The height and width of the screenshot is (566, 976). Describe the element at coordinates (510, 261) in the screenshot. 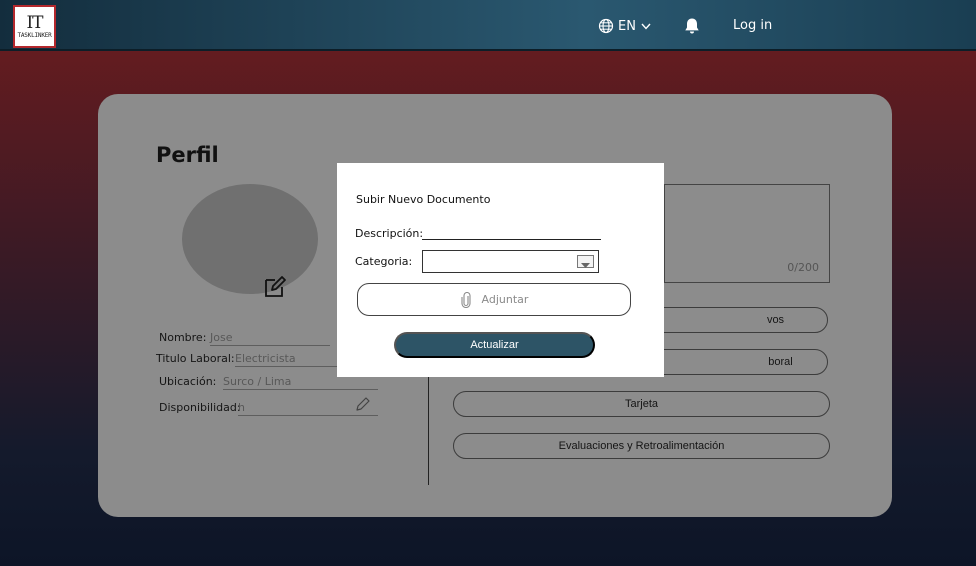

I see `category-select` at that location.